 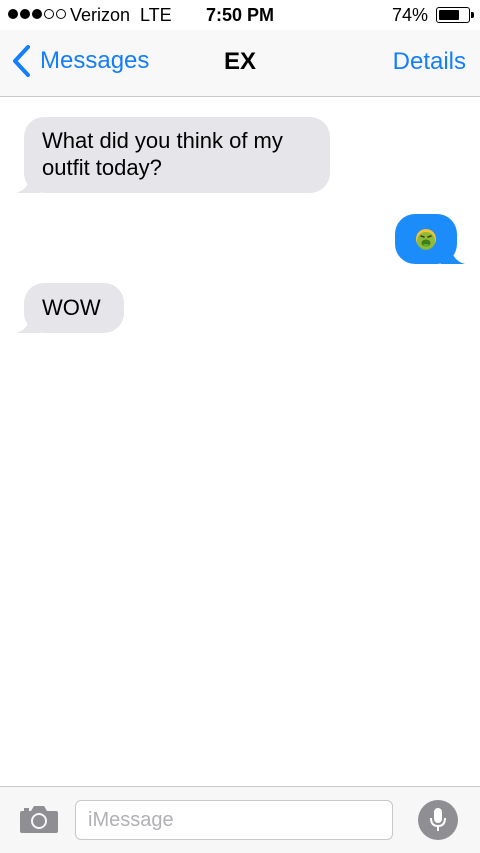 I want to click on navigation-bar: Messages EX Details, so click(x=240, y=63).